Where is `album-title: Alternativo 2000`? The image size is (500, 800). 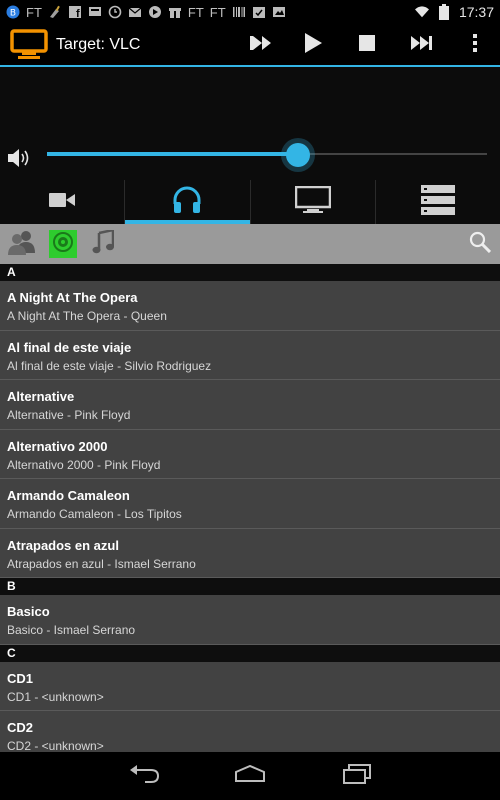
album-title: Alternativo 2000 is located at coordinates (57, 446).